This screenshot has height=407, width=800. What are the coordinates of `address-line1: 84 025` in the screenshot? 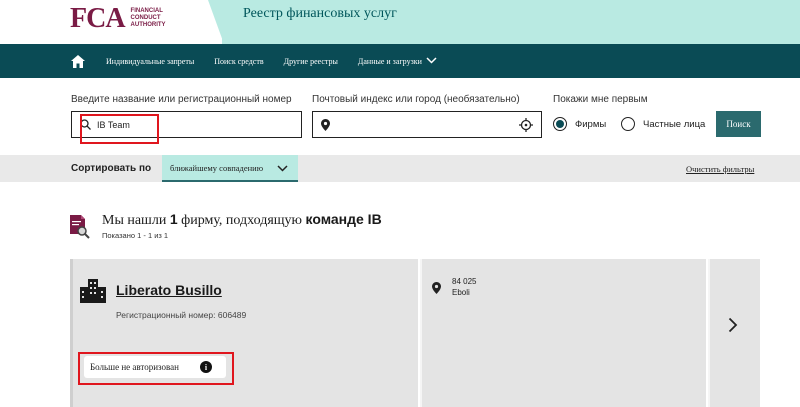 It's located at (464, 281).